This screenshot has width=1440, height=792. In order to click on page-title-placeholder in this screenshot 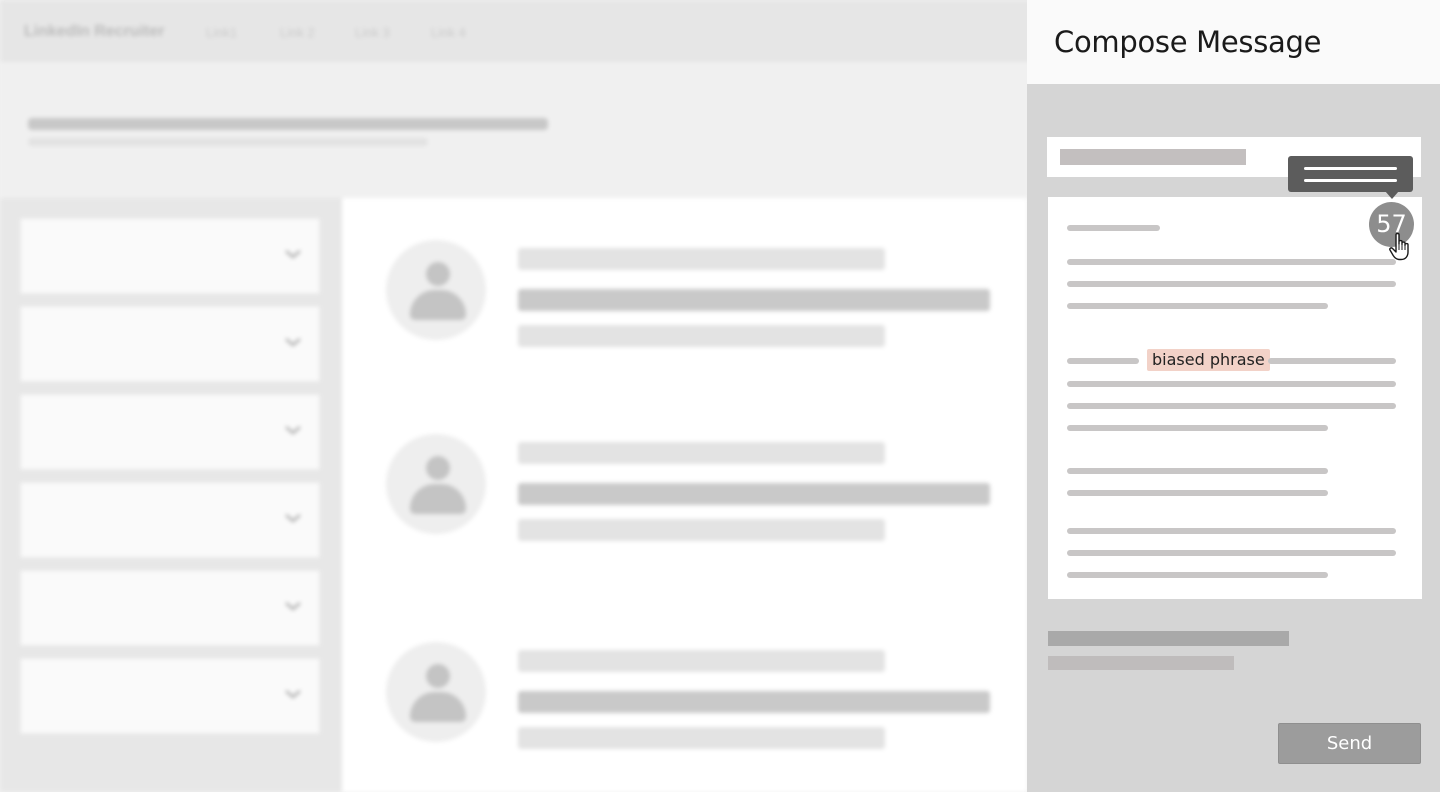, I will do `click(288, 124)`.